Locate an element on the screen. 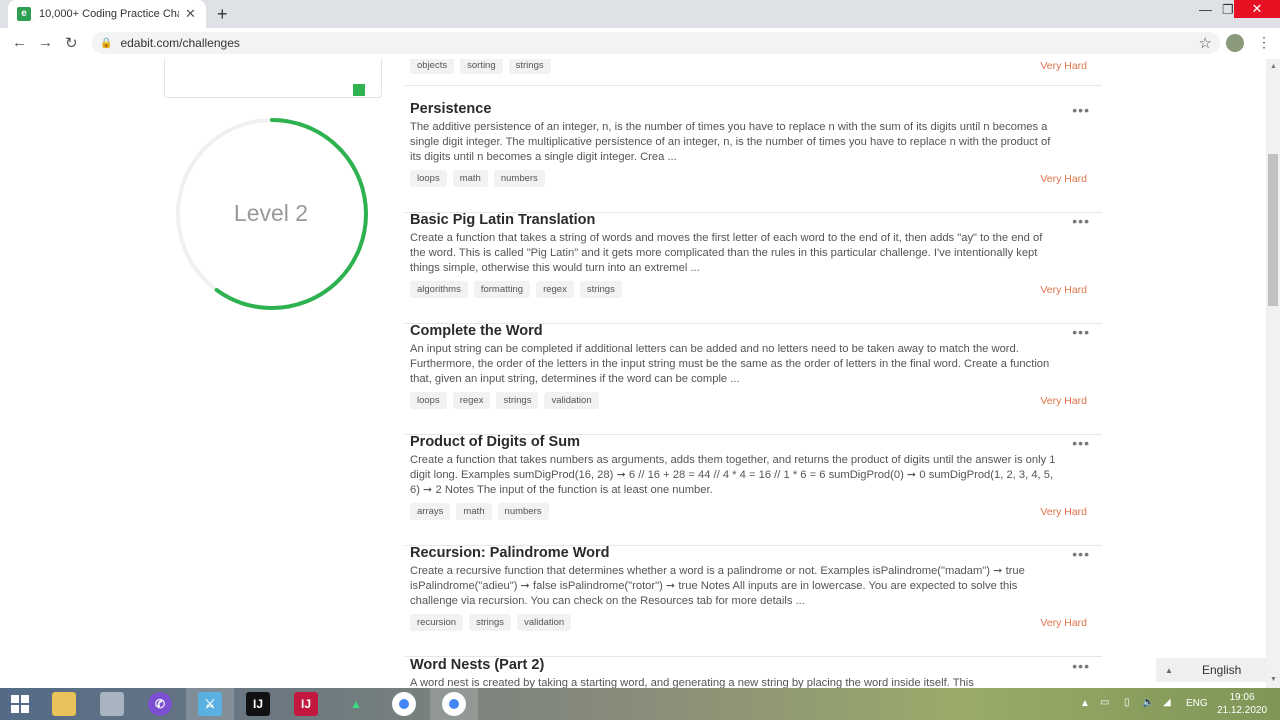 This screenshot has height=720, width=1280. profile-avatar is located at coordinates (1235, 43).